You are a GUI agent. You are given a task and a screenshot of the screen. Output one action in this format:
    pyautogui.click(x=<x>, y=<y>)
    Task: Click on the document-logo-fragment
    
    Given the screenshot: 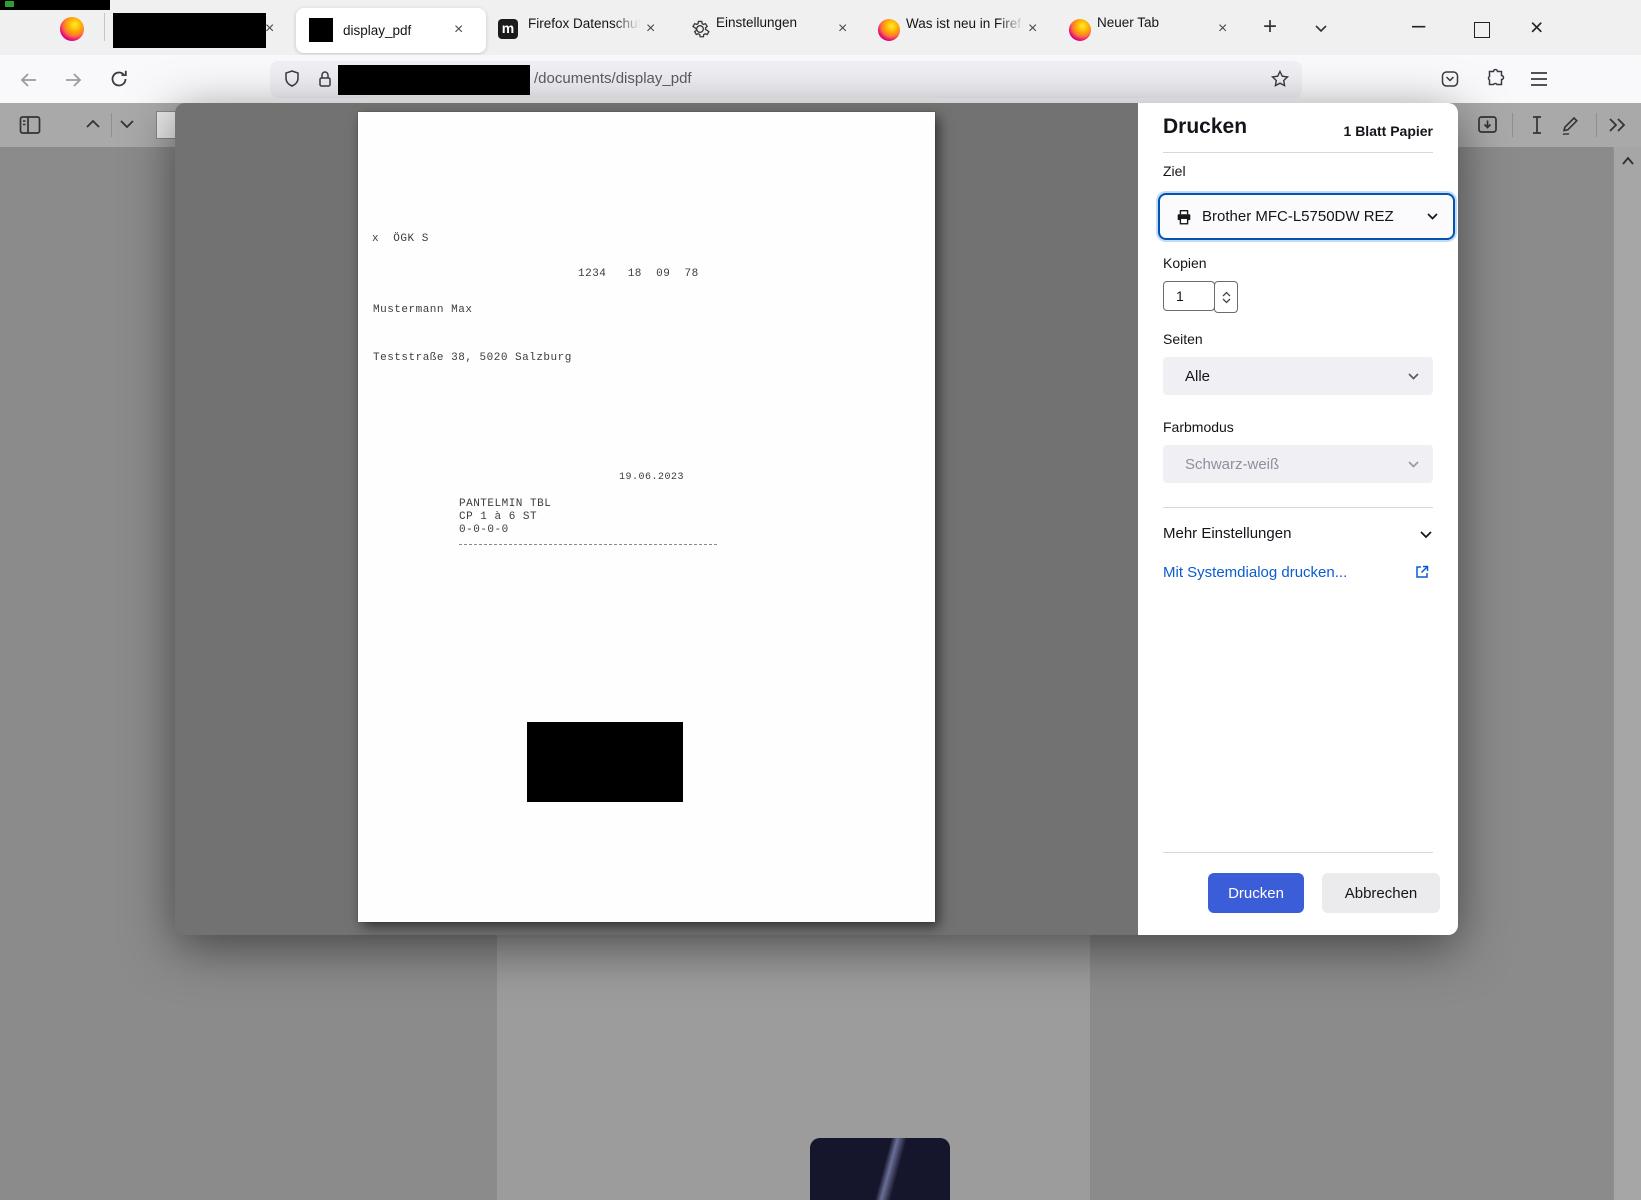 What is the action you would take?
    pyautogui.click(x=880, y=1169)
    